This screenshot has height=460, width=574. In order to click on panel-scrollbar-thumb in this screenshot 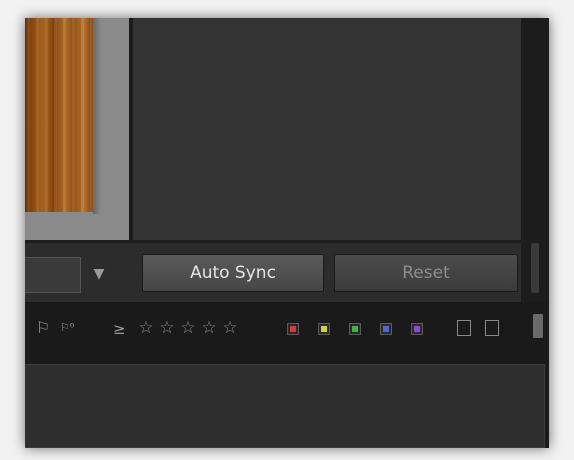, I will do `click(535, 268)`.